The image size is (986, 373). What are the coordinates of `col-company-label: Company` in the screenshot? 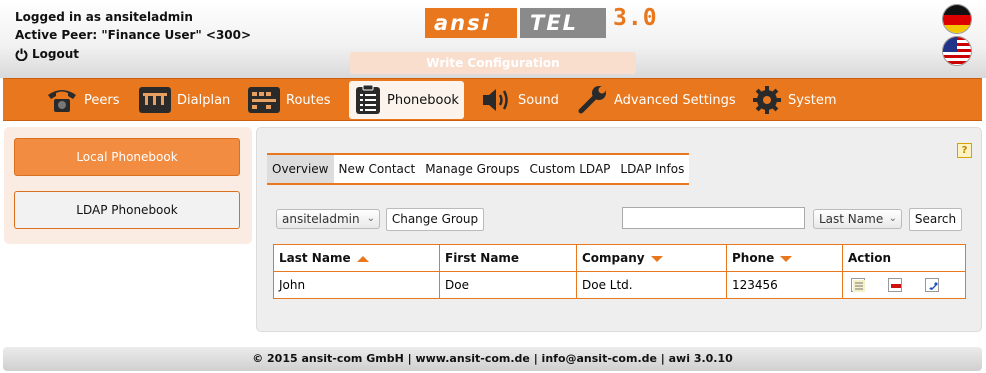 It's located at (613, 258).